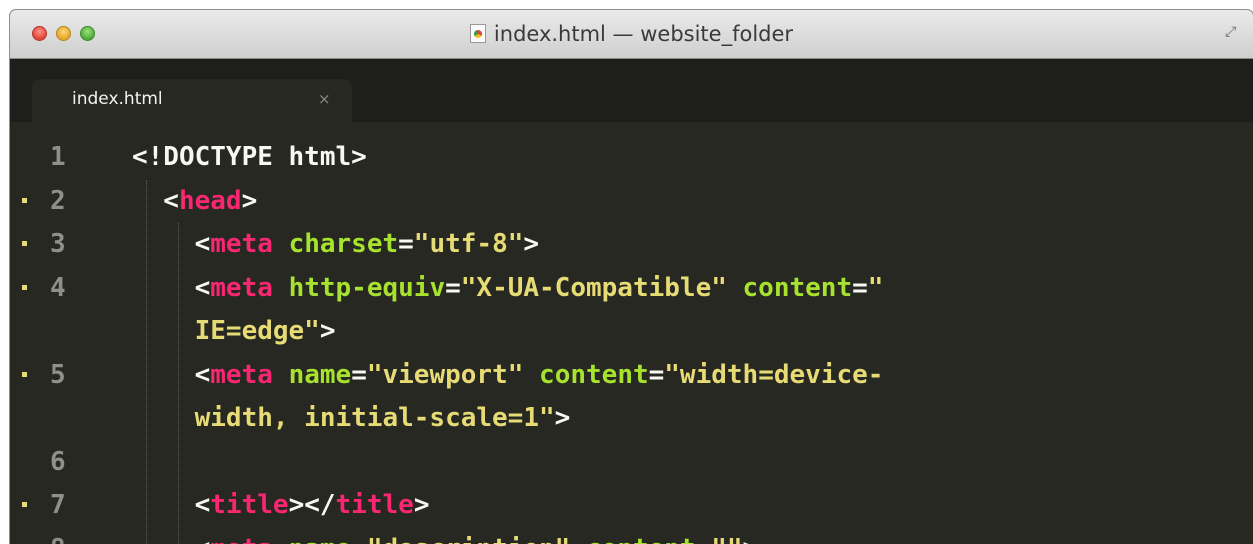  I want to click on html-file-icon, so click(477, 33).